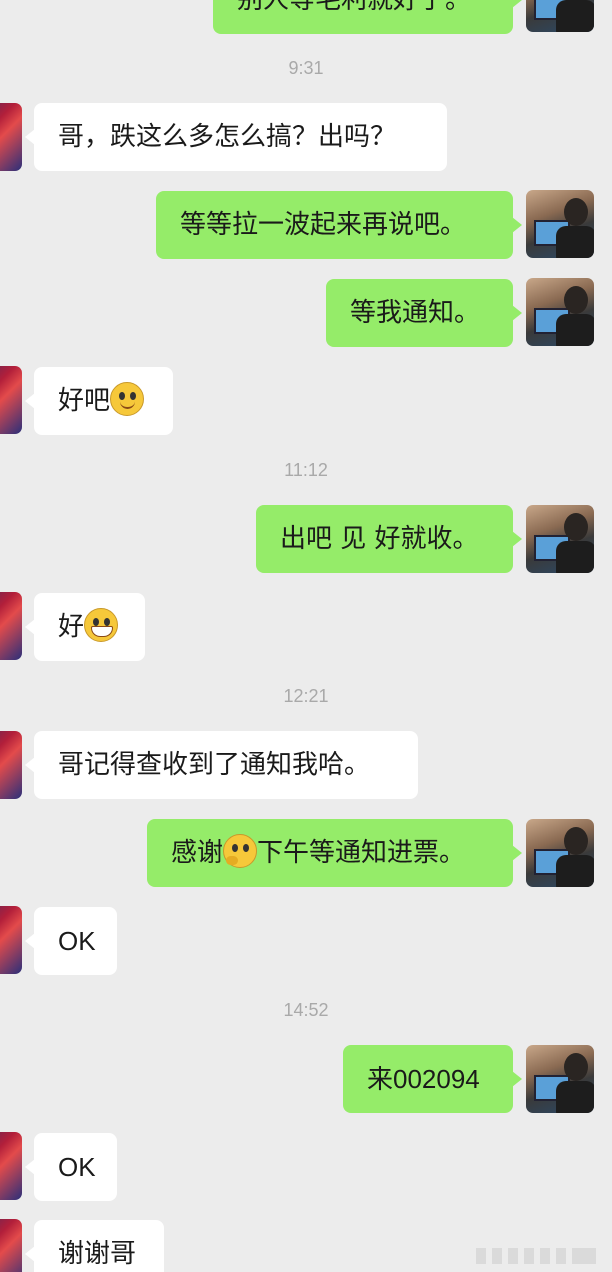 Image resolution: width=612 pixels, height=1272 pixels. What do you see at coordinates (240, 850) in the screenshot?
I see `thinking-emoji-icon` at bounding box center [240, 850].